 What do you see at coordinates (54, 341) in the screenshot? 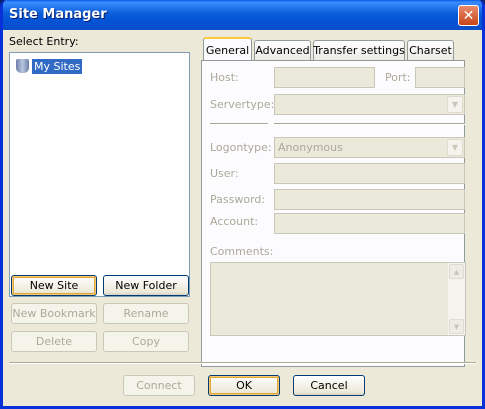
I see `delete-button: Delete` at bounding box center [54, 341].